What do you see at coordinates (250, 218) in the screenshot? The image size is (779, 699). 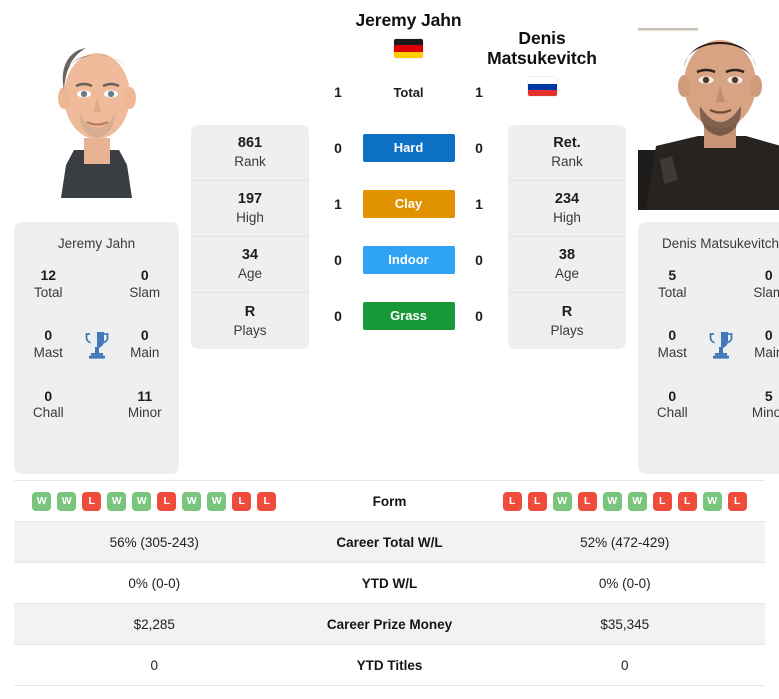 I see `left-high-label: High` at bounding box center [250, 218].